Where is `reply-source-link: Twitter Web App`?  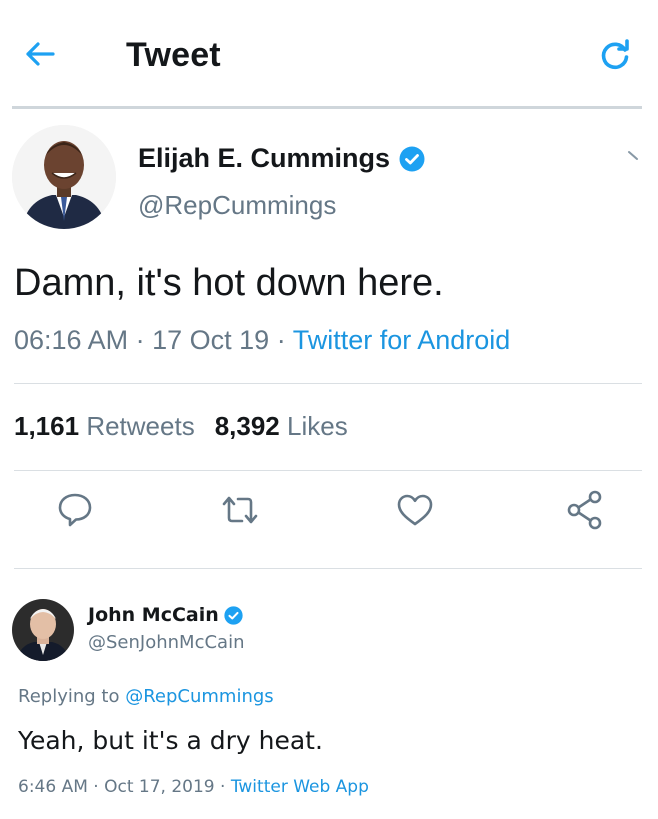
reply-source-link: Twitter Web App is located at coordinates (300, 787).